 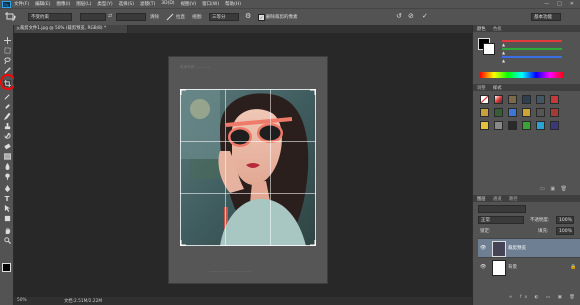 I want to click on gear-icon: ⚙, so click(x=248, y=16).